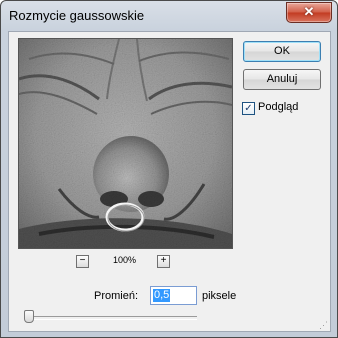 This screenshot has height=338, width=338. Describe the element at coordinates (219, 296) in the screenshot. I see `radius-unit: piksele` at that location.